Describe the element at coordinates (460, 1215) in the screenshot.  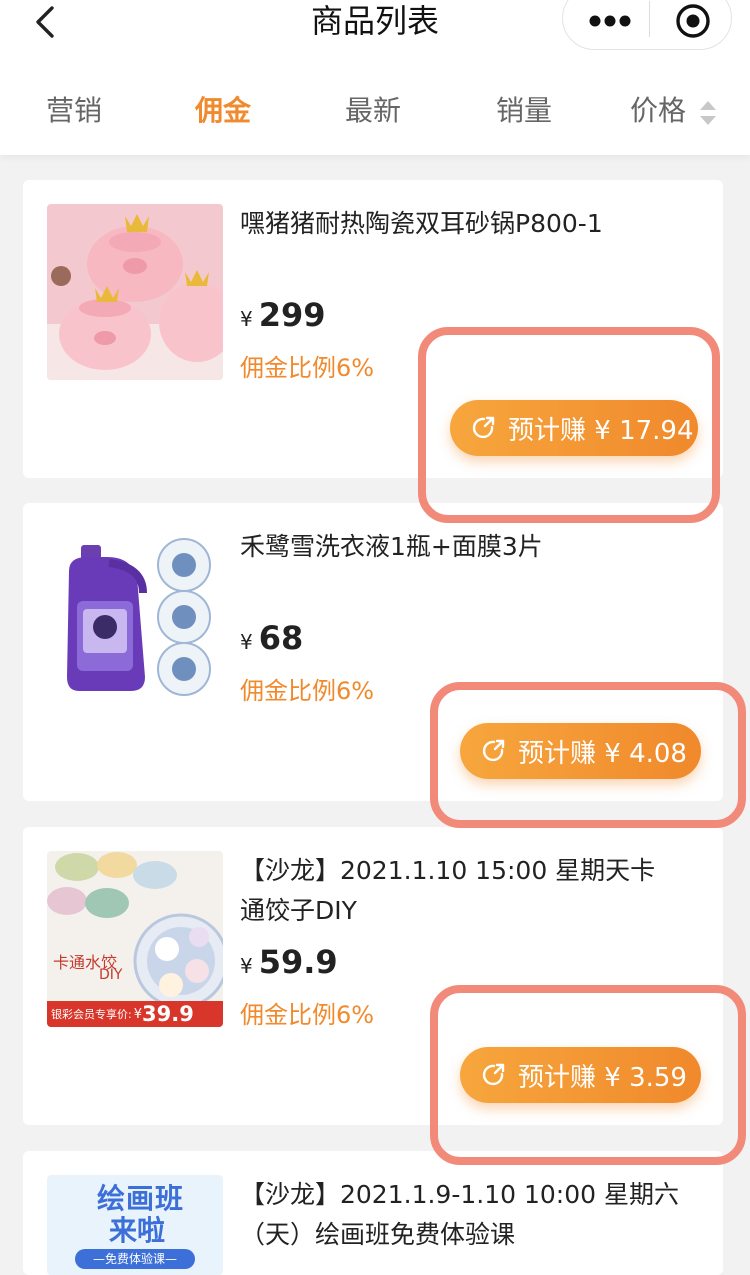
I see `product-name: 【沙龙】2021.1.9-1.10 10:00 星期六（天）绘画班免费体验课` at that location.